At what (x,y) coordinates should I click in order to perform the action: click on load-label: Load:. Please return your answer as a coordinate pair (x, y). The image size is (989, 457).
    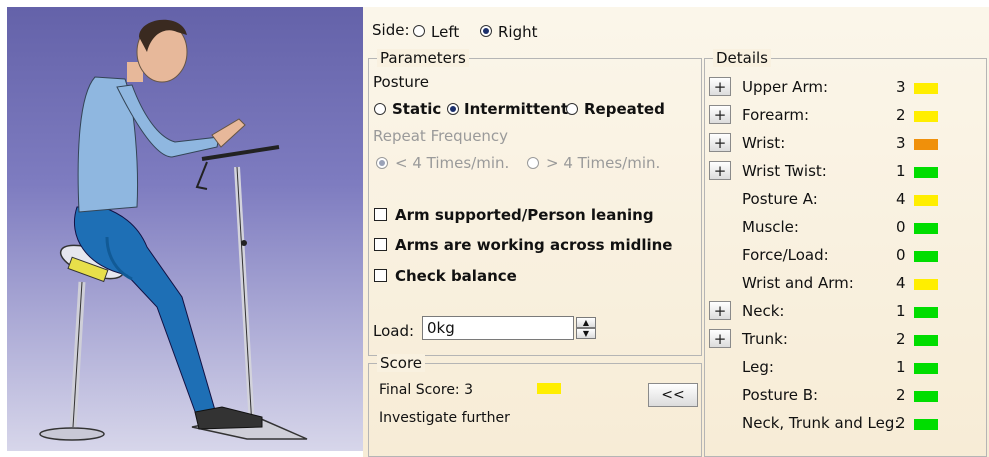
    Looking at the image, I should click on (394, 331).